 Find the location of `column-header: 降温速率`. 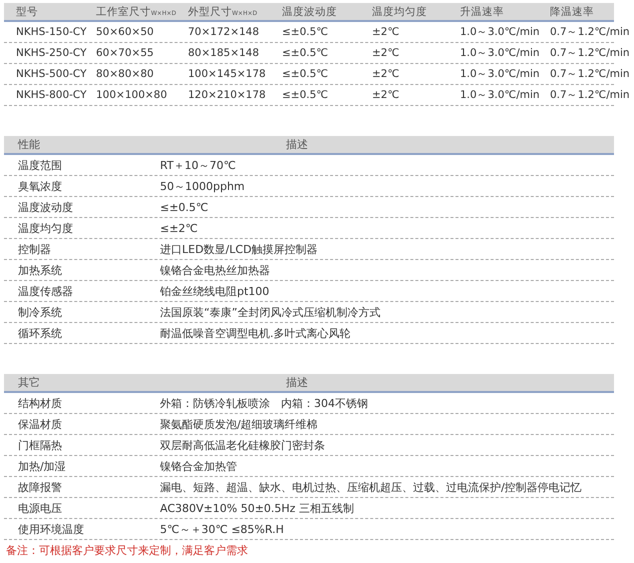

column-header: 降温速率 is located at coordinates (572, 11).